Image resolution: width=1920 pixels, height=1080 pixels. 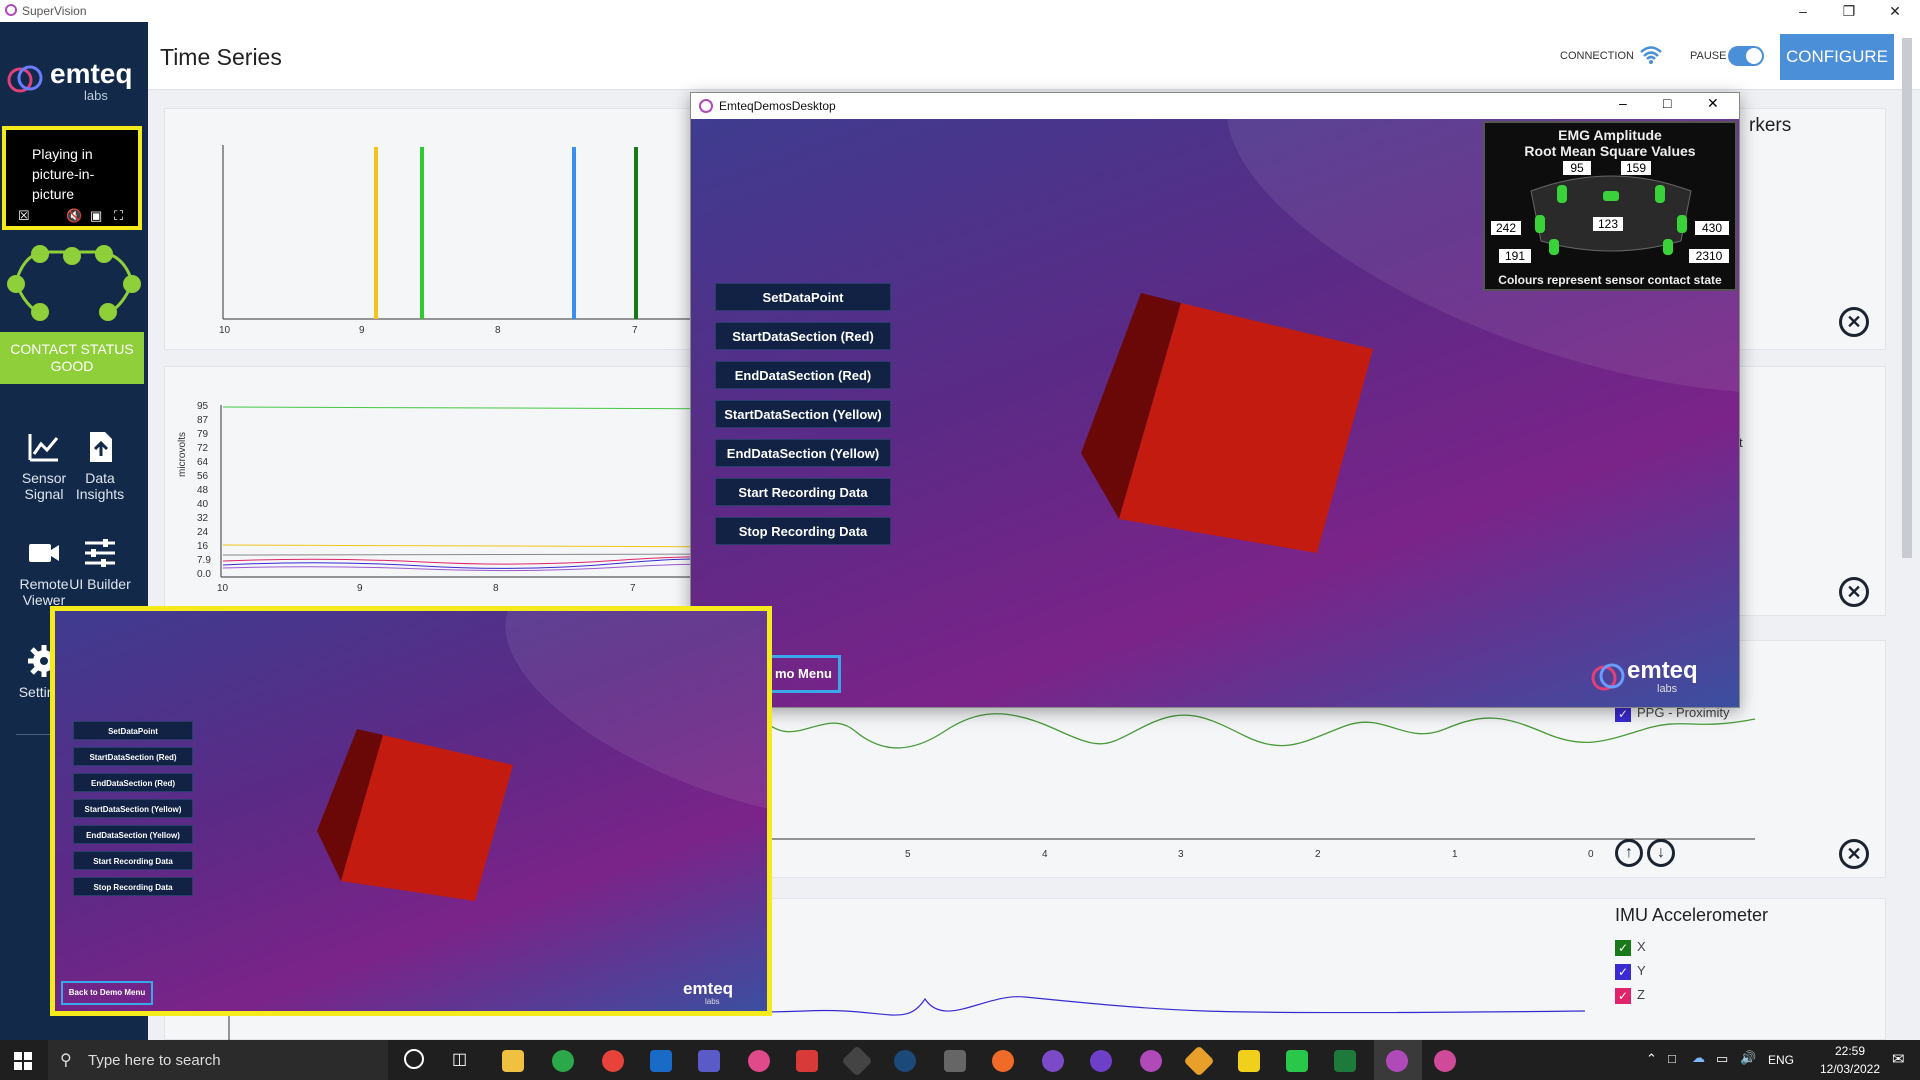 What do you see at coordinates (1641, 994) in the screenshot?
I see `legend-label: Z` at bounding box center [1641, 994].